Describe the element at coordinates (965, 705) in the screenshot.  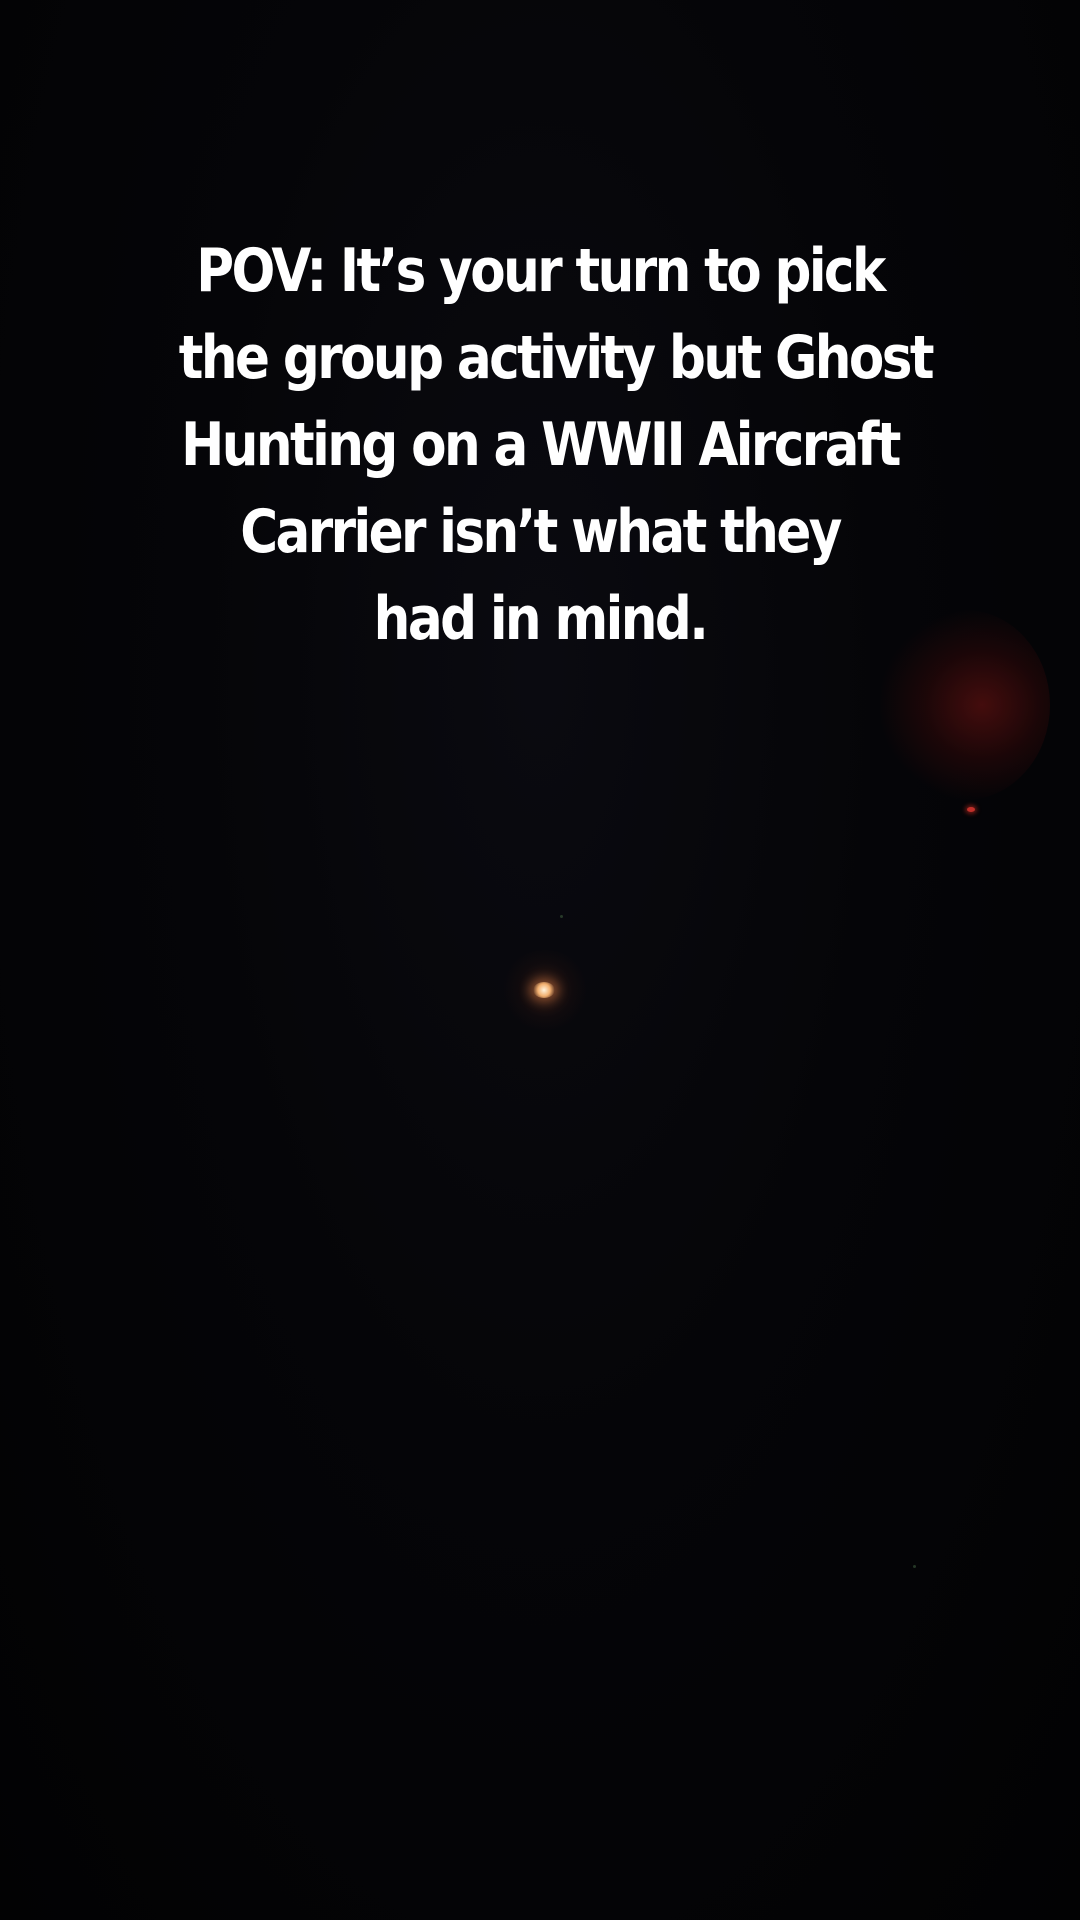
I see `red-light-glow` at that location.